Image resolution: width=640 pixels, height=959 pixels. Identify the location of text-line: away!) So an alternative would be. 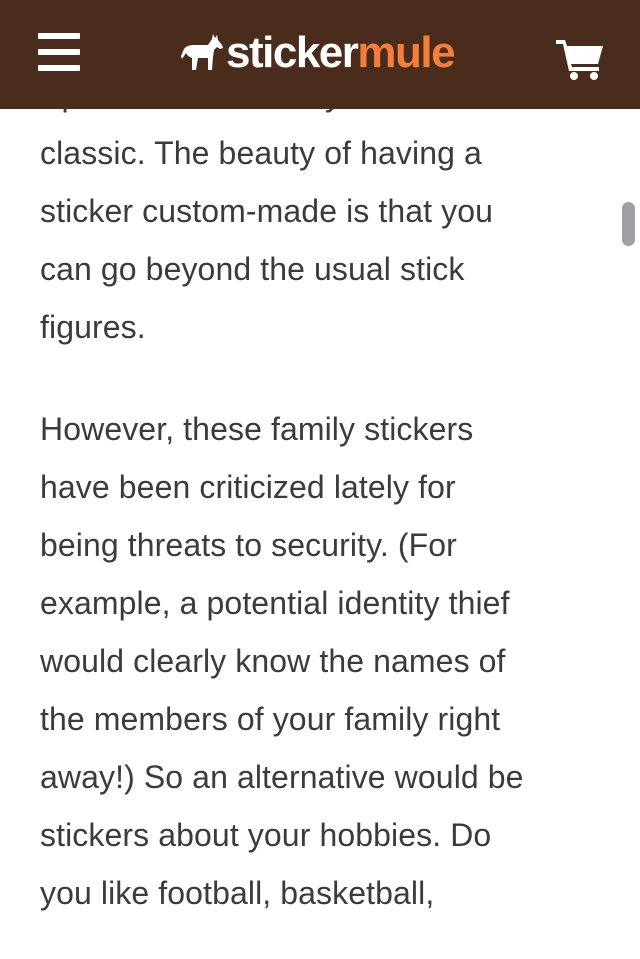
(282, 777).